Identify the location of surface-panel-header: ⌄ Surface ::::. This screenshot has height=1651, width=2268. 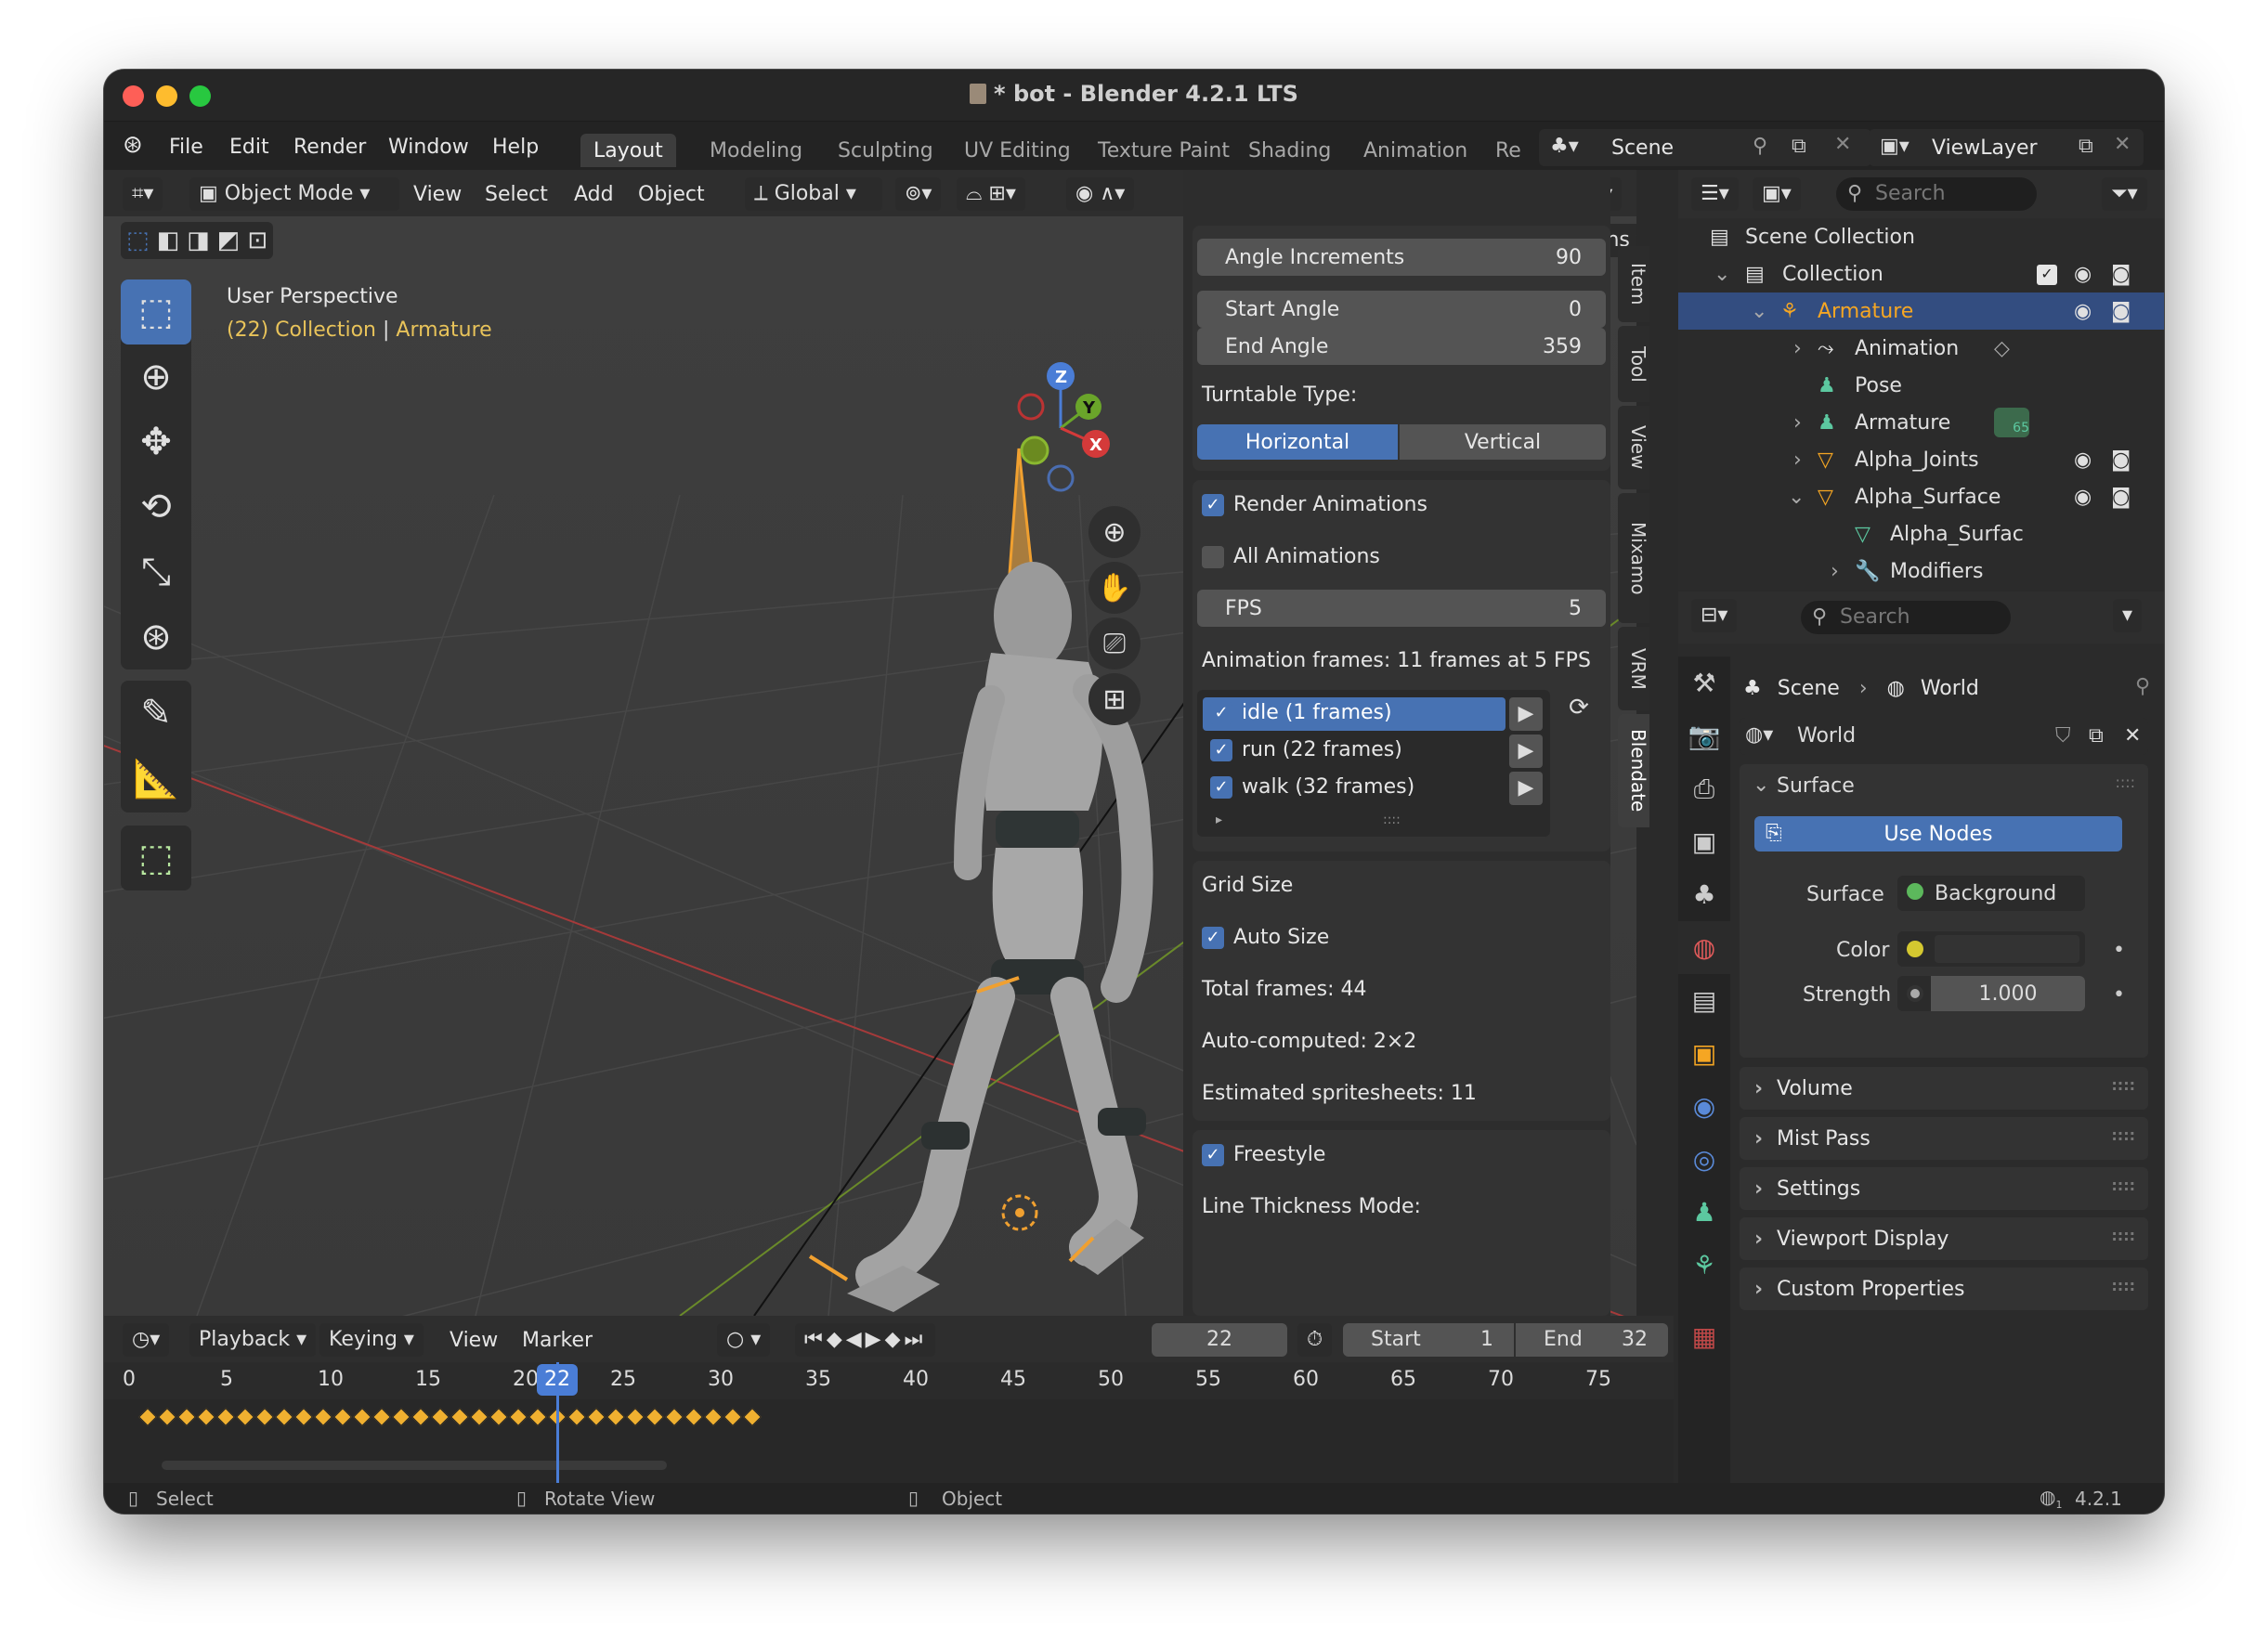
(1944, 785).